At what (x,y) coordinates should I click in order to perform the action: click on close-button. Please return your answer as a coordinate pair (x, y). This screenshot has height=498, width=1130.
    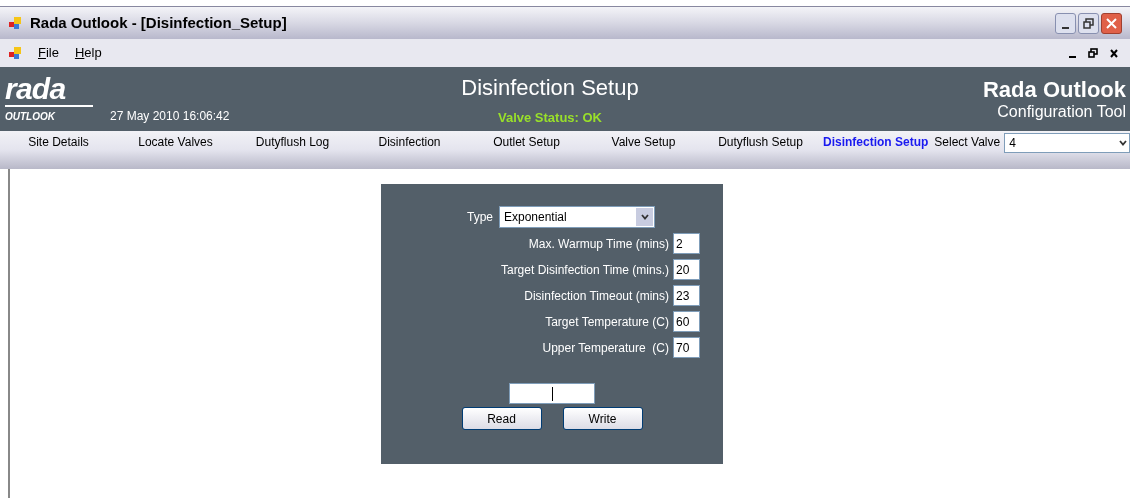
    Looking at the image, I should click on (1111, 23).